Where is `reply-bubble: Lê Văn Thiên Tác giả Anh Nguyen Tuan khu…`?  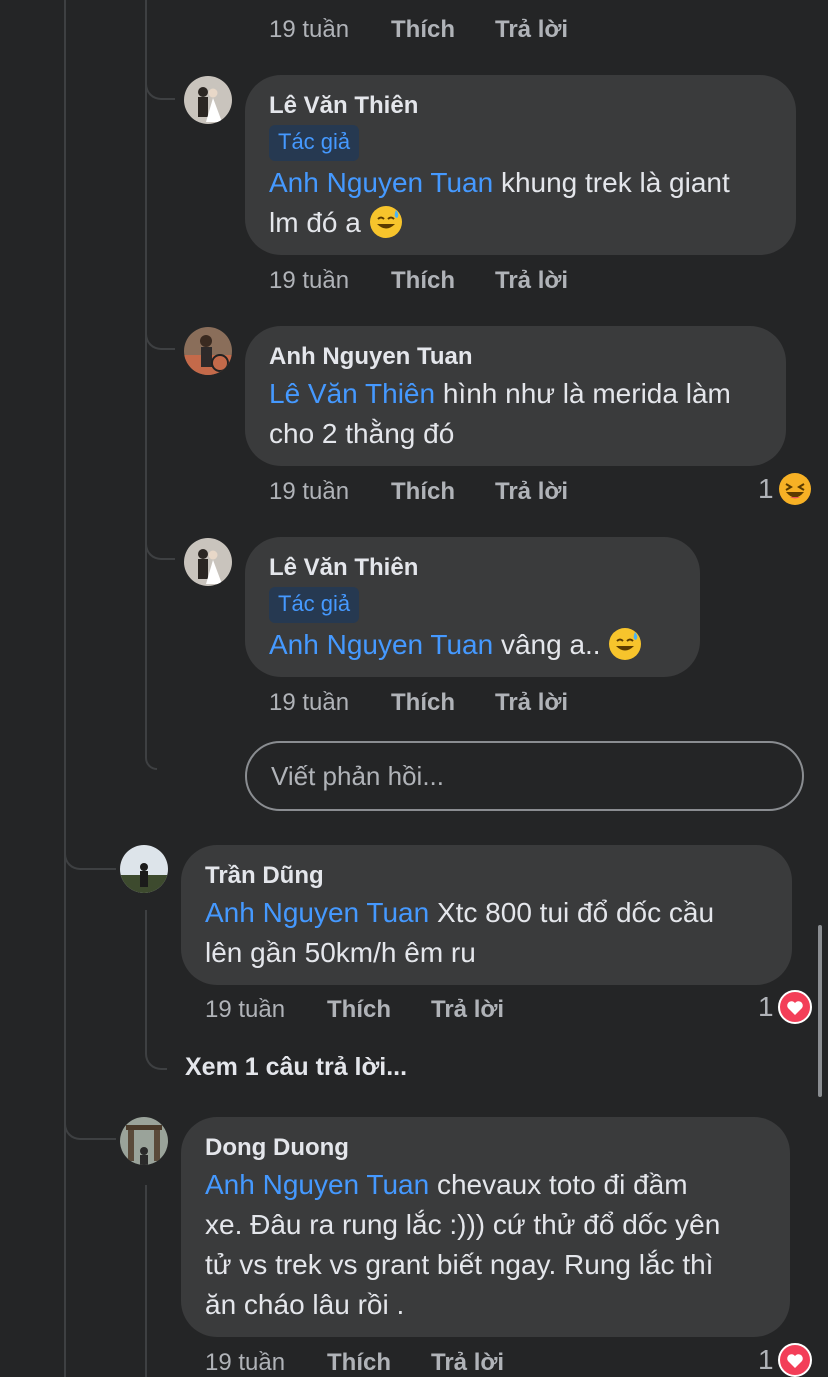 reply-bubble: Lê Văn Thiên Tác giả Anh Nguyen Tuan khu… is located at coordinates (520, 165).